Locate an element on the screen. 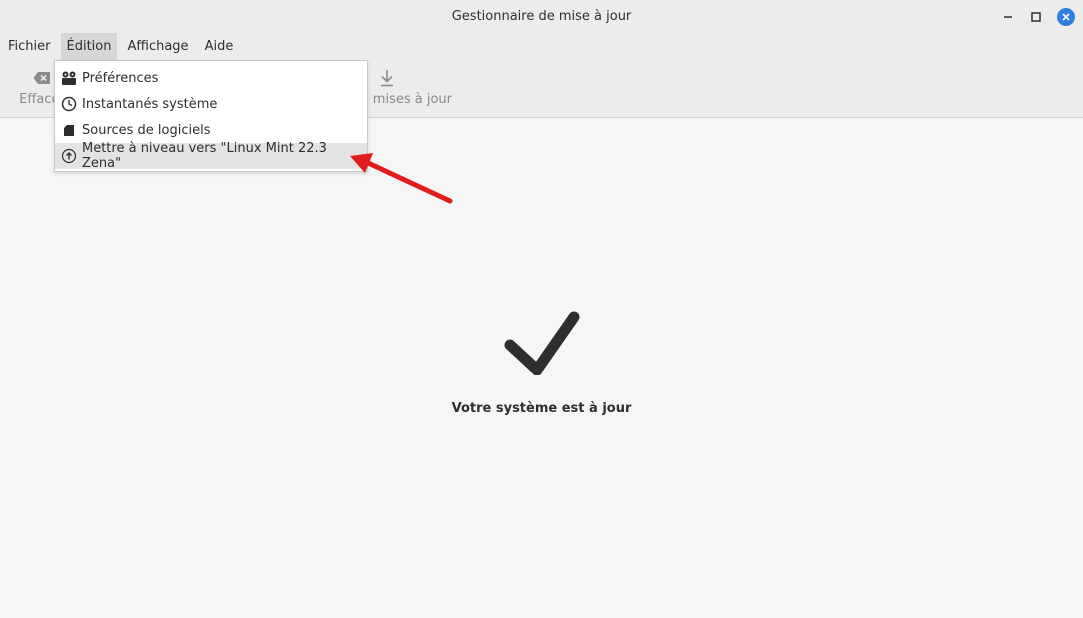 This screenshot has height=618, width=1083. menu-item-software-sources: Sources de logiciels is located at coordinates (211, 130).